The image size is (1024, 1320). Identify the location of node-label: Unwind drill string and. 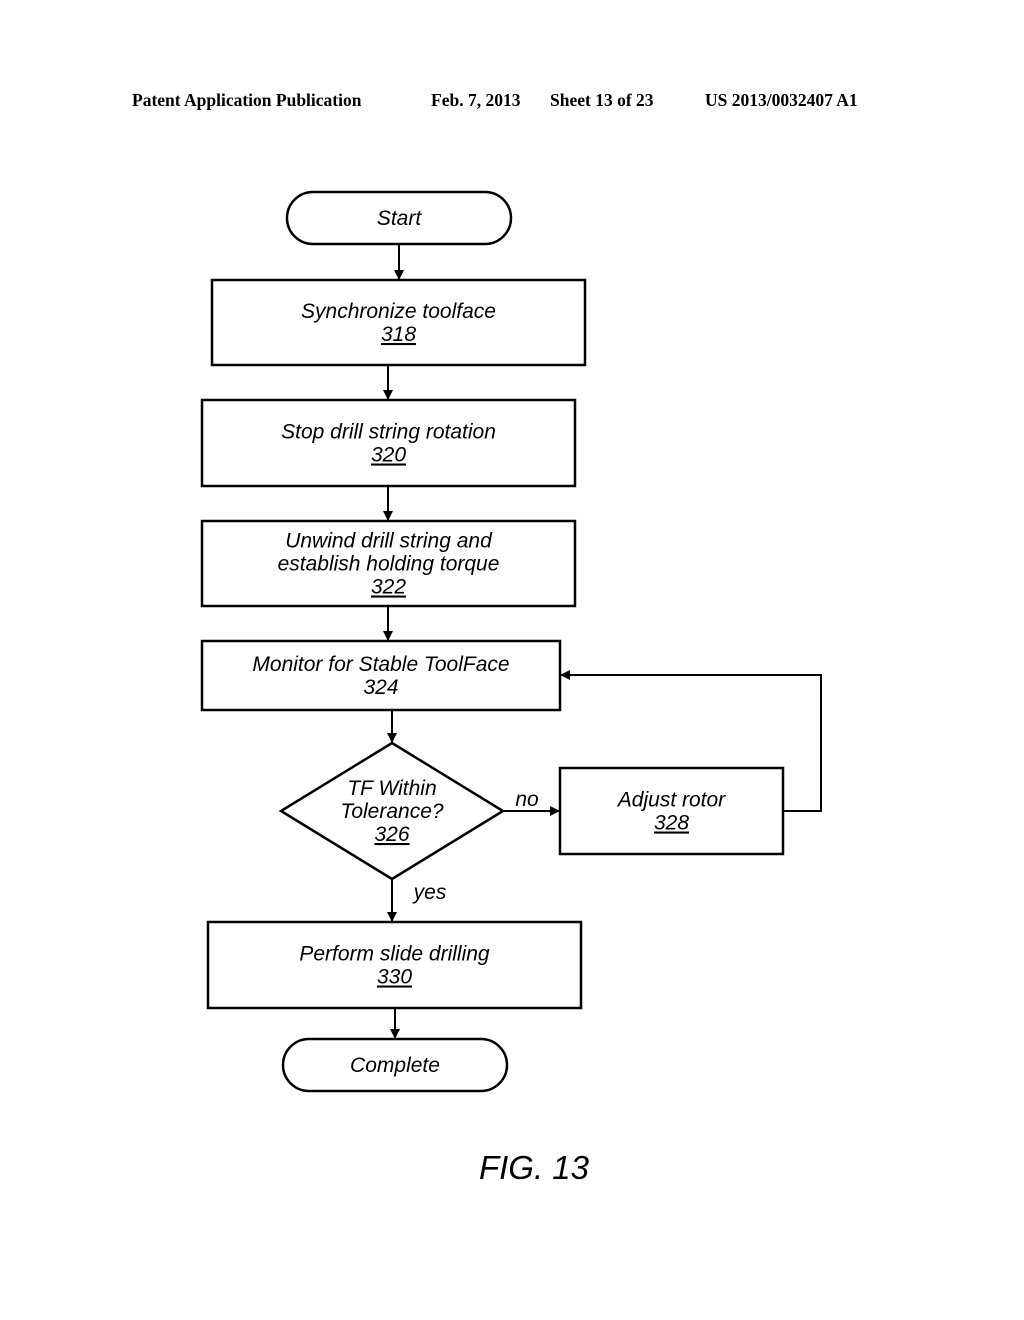
(389, 541).